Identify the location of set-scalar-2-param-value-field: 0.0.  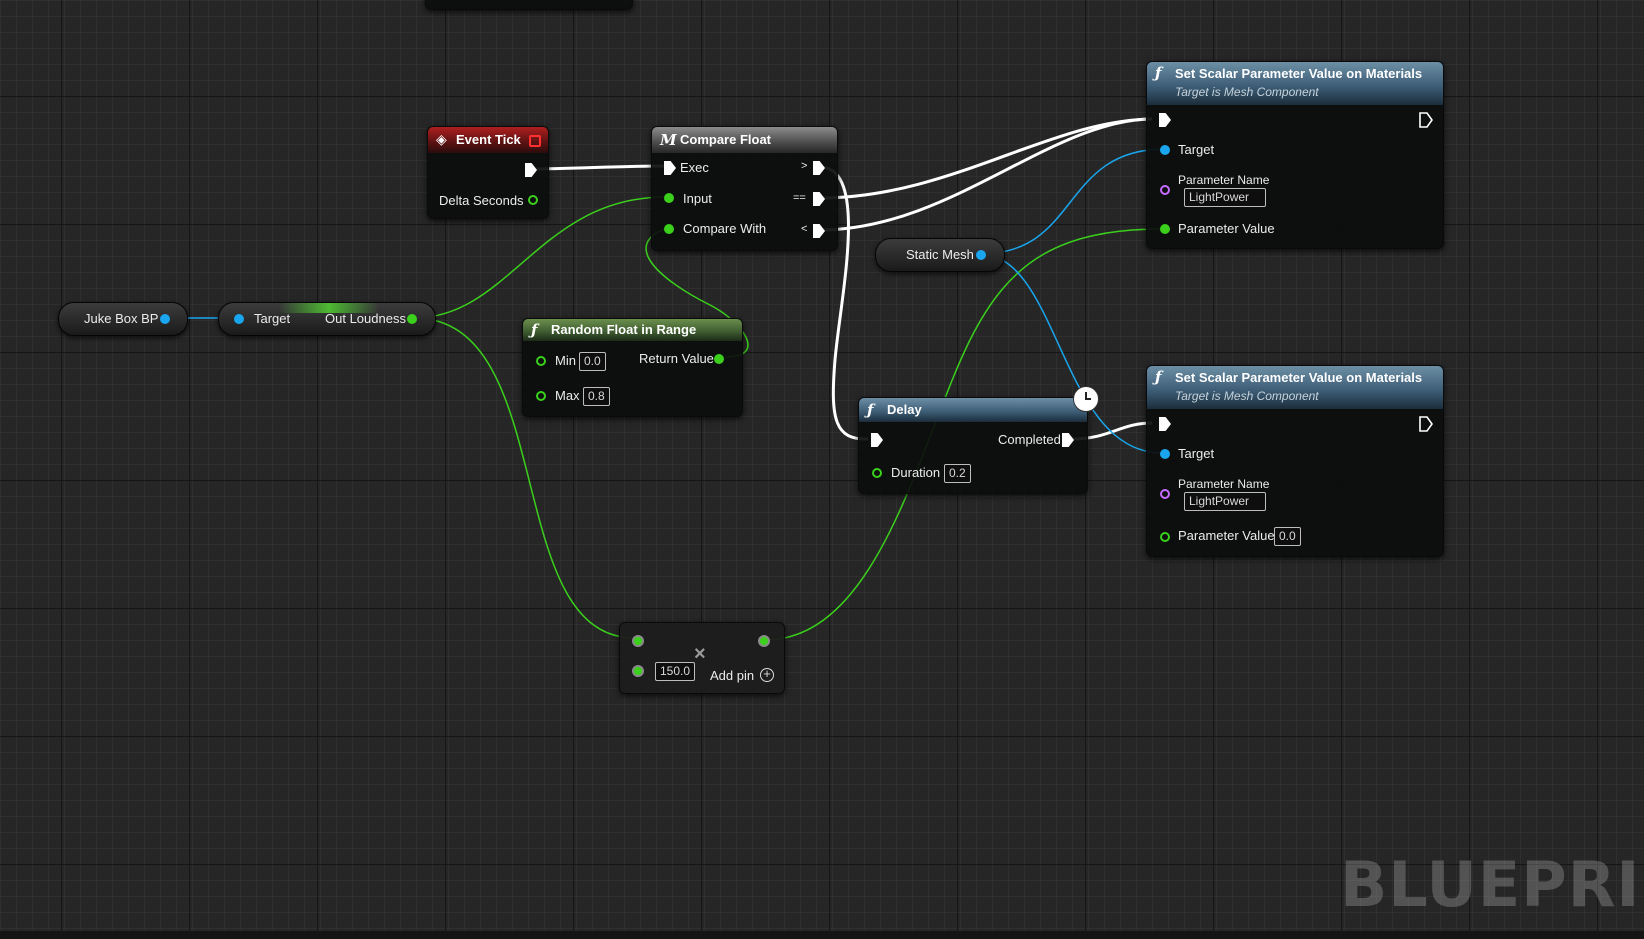
(1287, 536).